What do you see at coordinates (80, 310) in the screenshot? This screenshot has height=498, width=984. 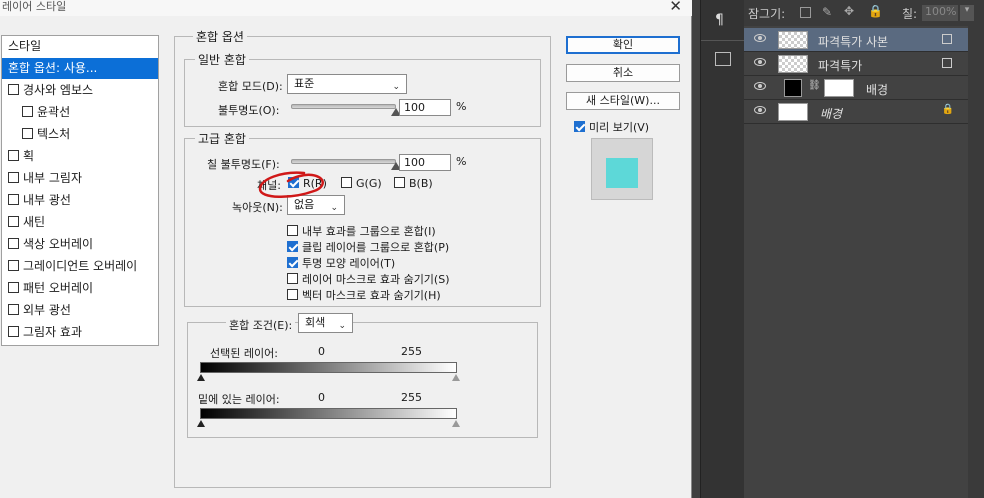 I see `style-item: 외부 광선` at bounding box center [80, 310].